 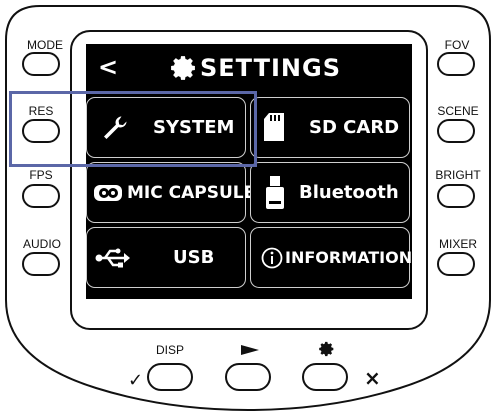 I want to click on tile-information: INFORMATION, so click(x=331, y=257).